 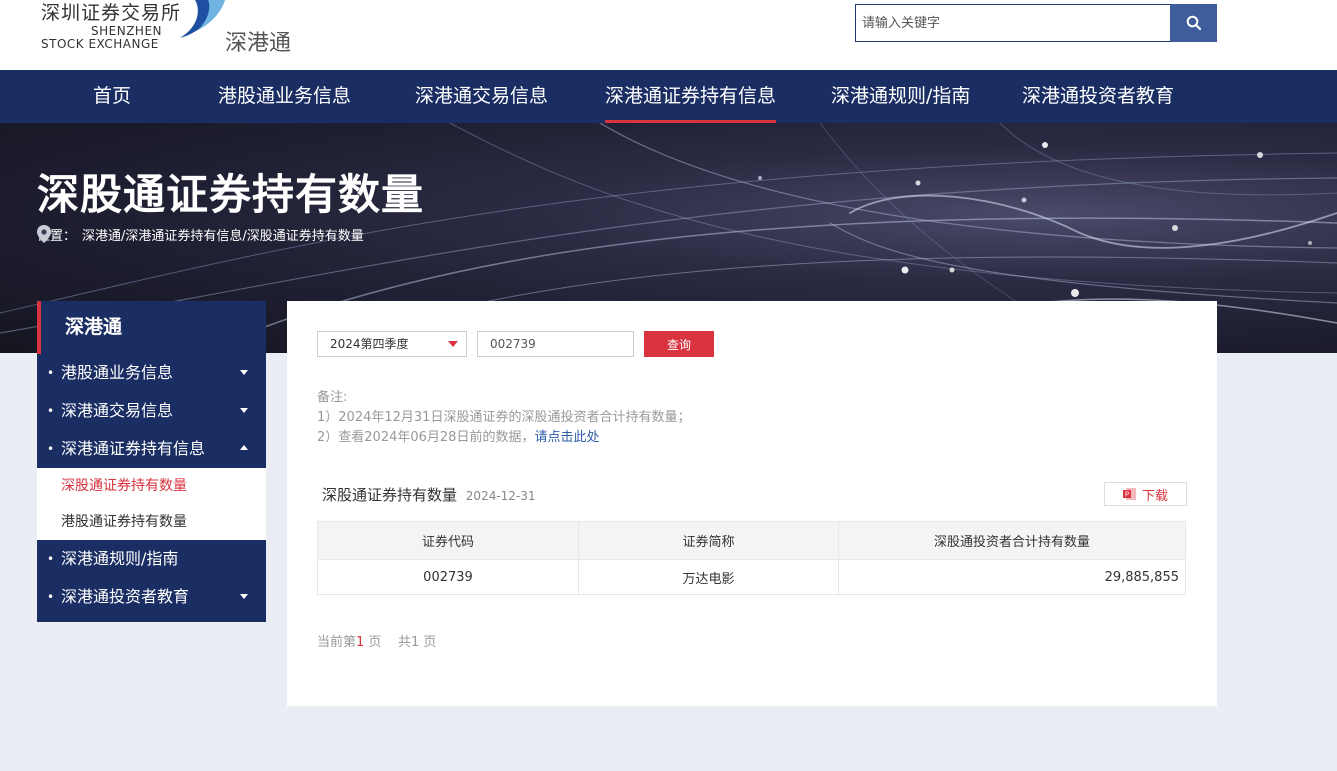 What do you see at coordinates (151, 486) in the screenshot?
I see `sidebar-subitem-sz-connect-holdings: 深股通证券持有数量` at bounding box center [151, 486].